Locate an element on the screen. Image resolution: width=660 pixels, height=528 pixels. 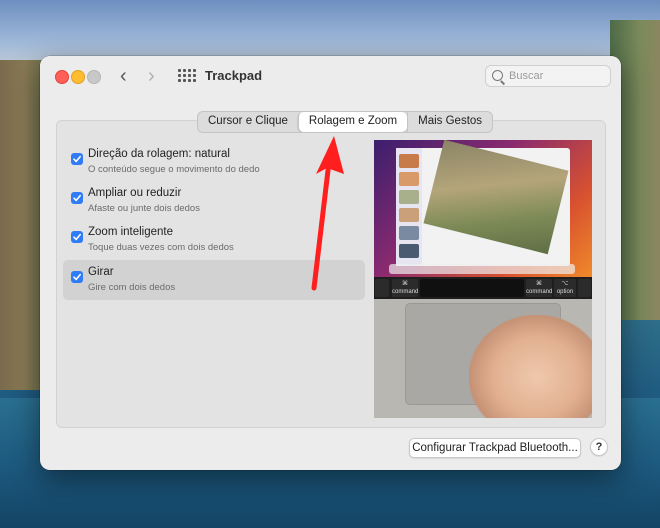
key-label: option is located at coordinates (565, 292).